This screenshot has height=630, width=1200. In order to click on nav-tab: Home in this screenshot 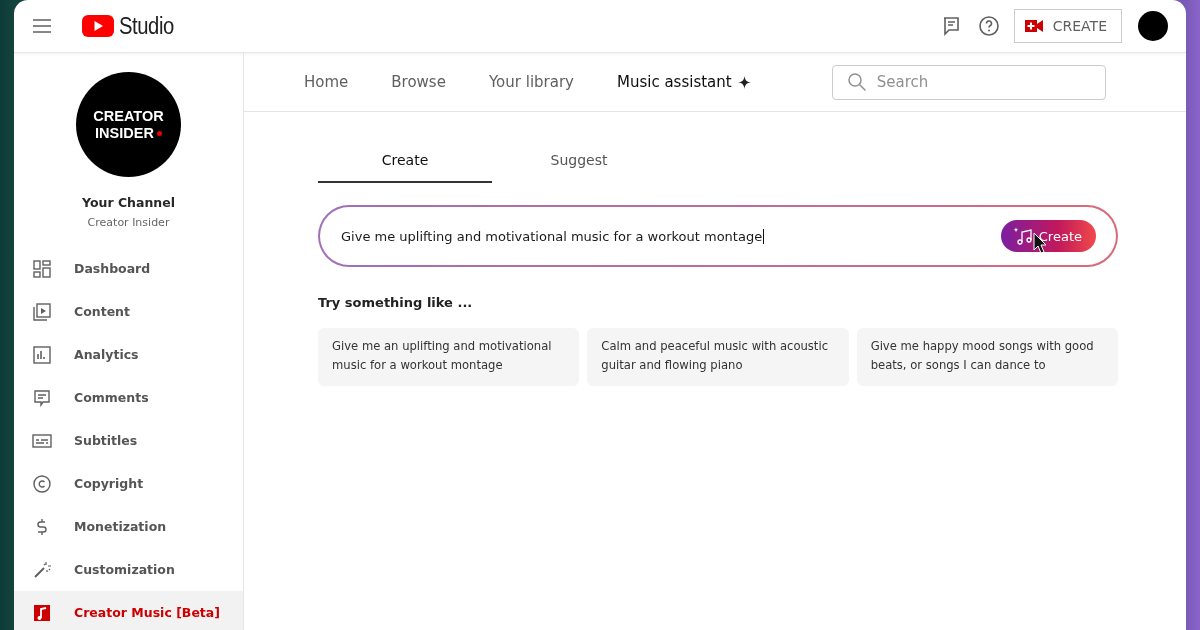, I will do `click(326, 82)`.